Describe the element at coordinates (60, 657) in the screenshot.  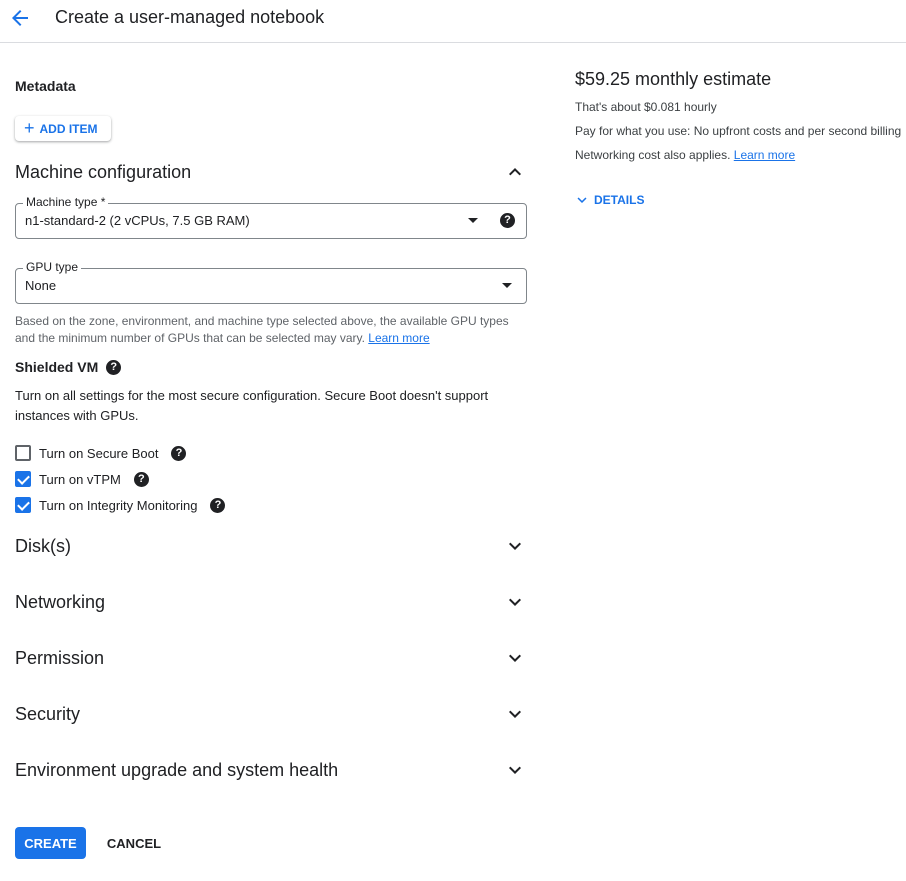
I see `section-title: Permission` at that location.